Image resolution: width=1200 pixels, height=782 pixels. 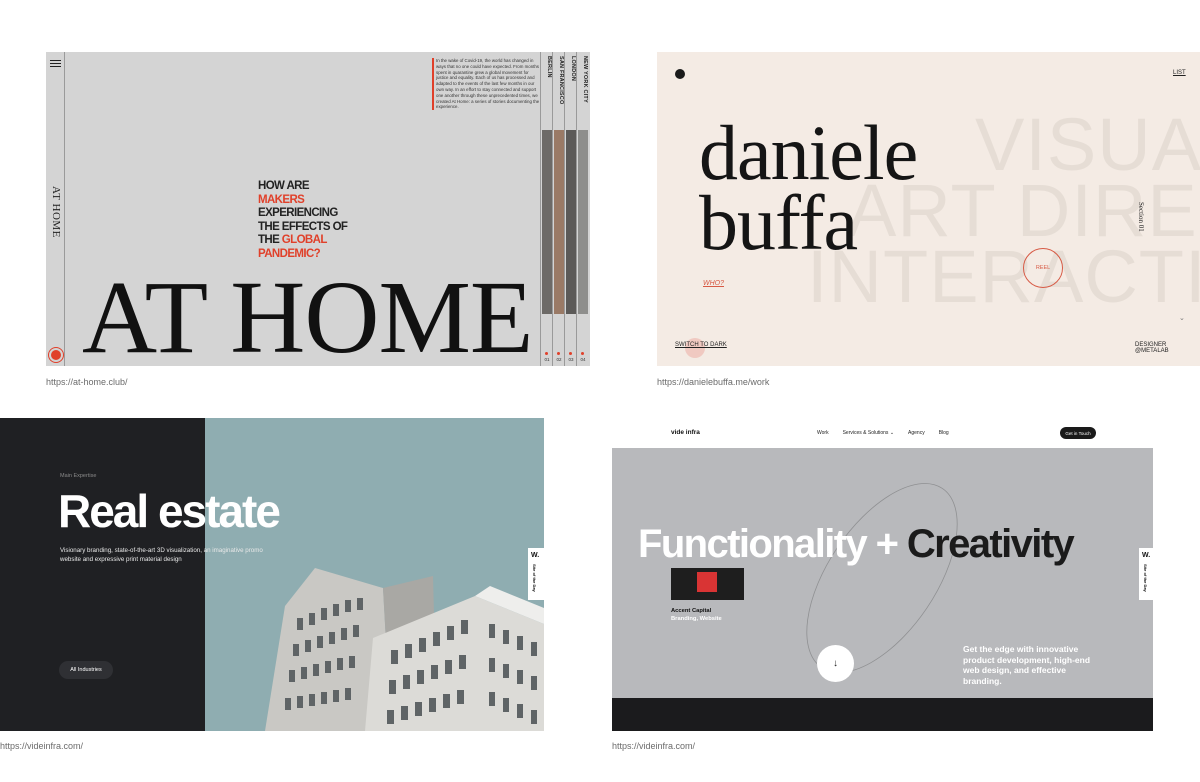 I want to click on project-services: Branding, Website, so click(x=696, y=619).